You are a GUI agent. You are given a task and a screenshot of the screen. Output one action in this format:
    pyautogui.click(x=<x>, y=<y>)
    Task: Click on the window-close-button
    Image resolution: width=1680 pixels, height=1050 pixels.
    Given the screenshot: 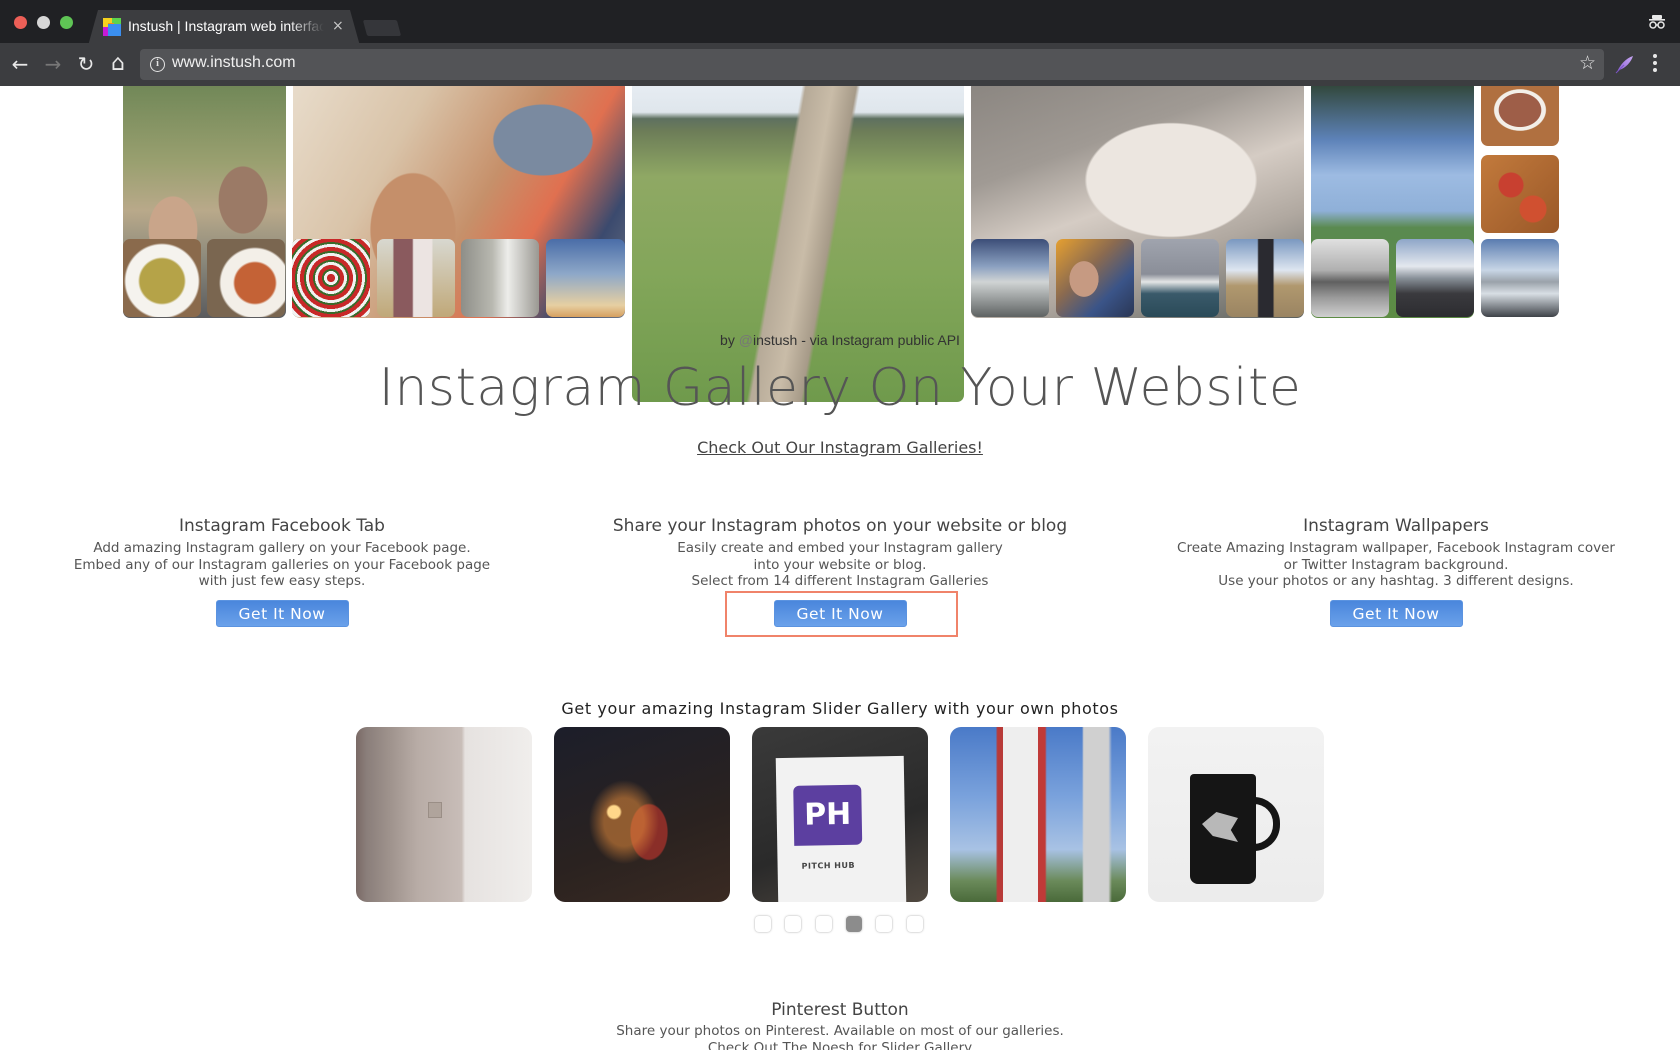 What is the action you would take?
    pyautogui.click(x=20, y=22)
    